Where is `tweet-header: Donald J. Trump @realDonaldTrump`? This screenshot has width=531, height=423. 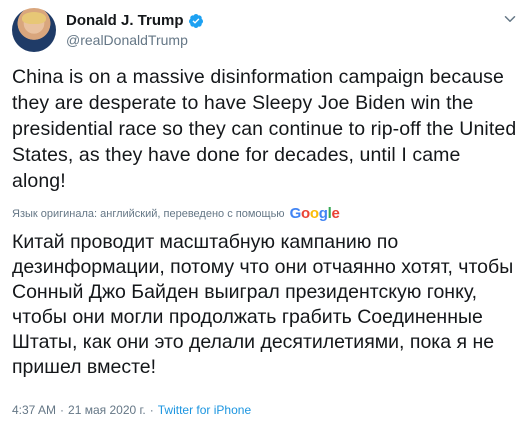
tweet-header: Donald J. Trump @realDonaldTrump is located at coordinates (108, 30).